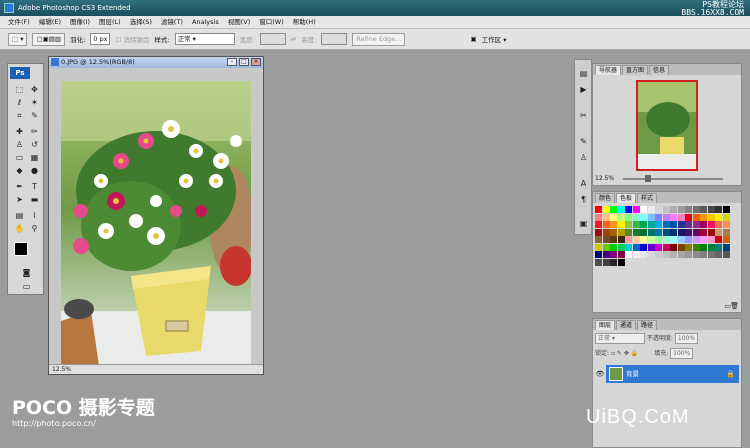 The height and width of the screenshot is (448, 750). I want to click on tab-navigator: 导航器, so click(608, 70).